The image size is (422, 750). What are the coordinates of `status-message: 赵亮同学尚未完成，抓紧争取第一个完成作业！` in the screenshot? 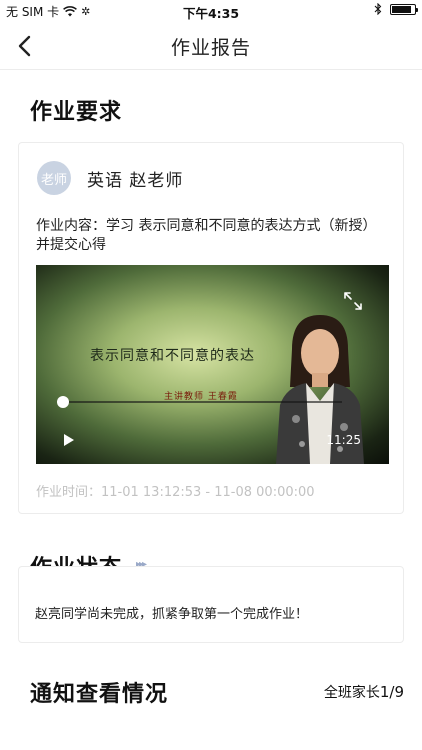 It's located at (172, 614).